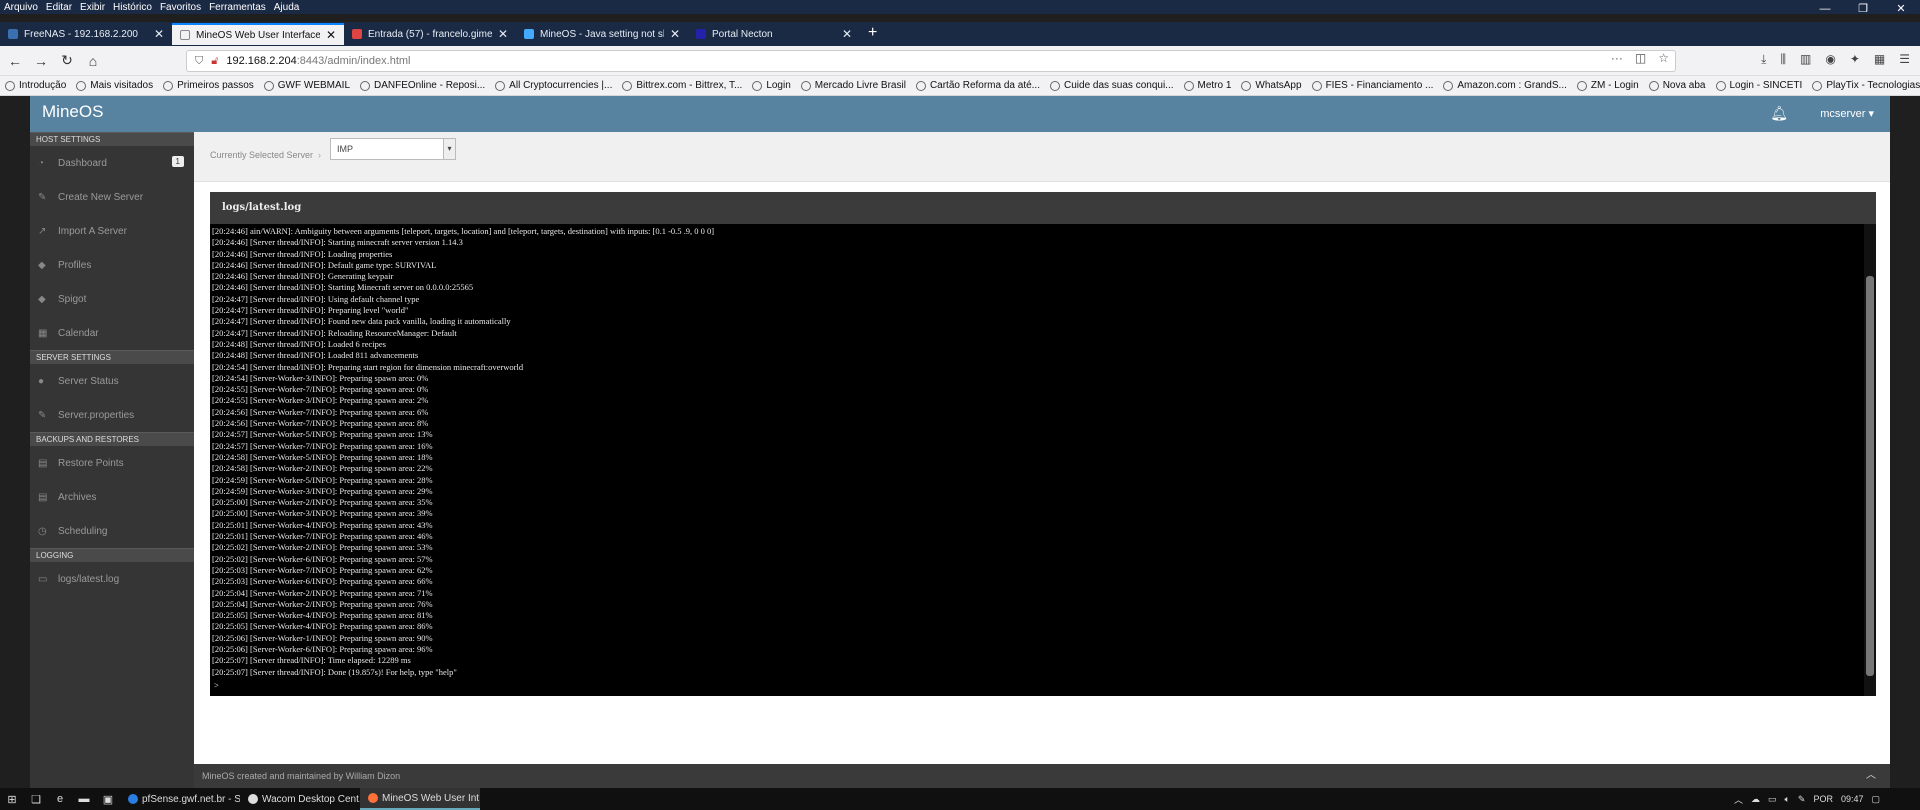  I want to click on menu-item: Histórico, so click(132, 7).